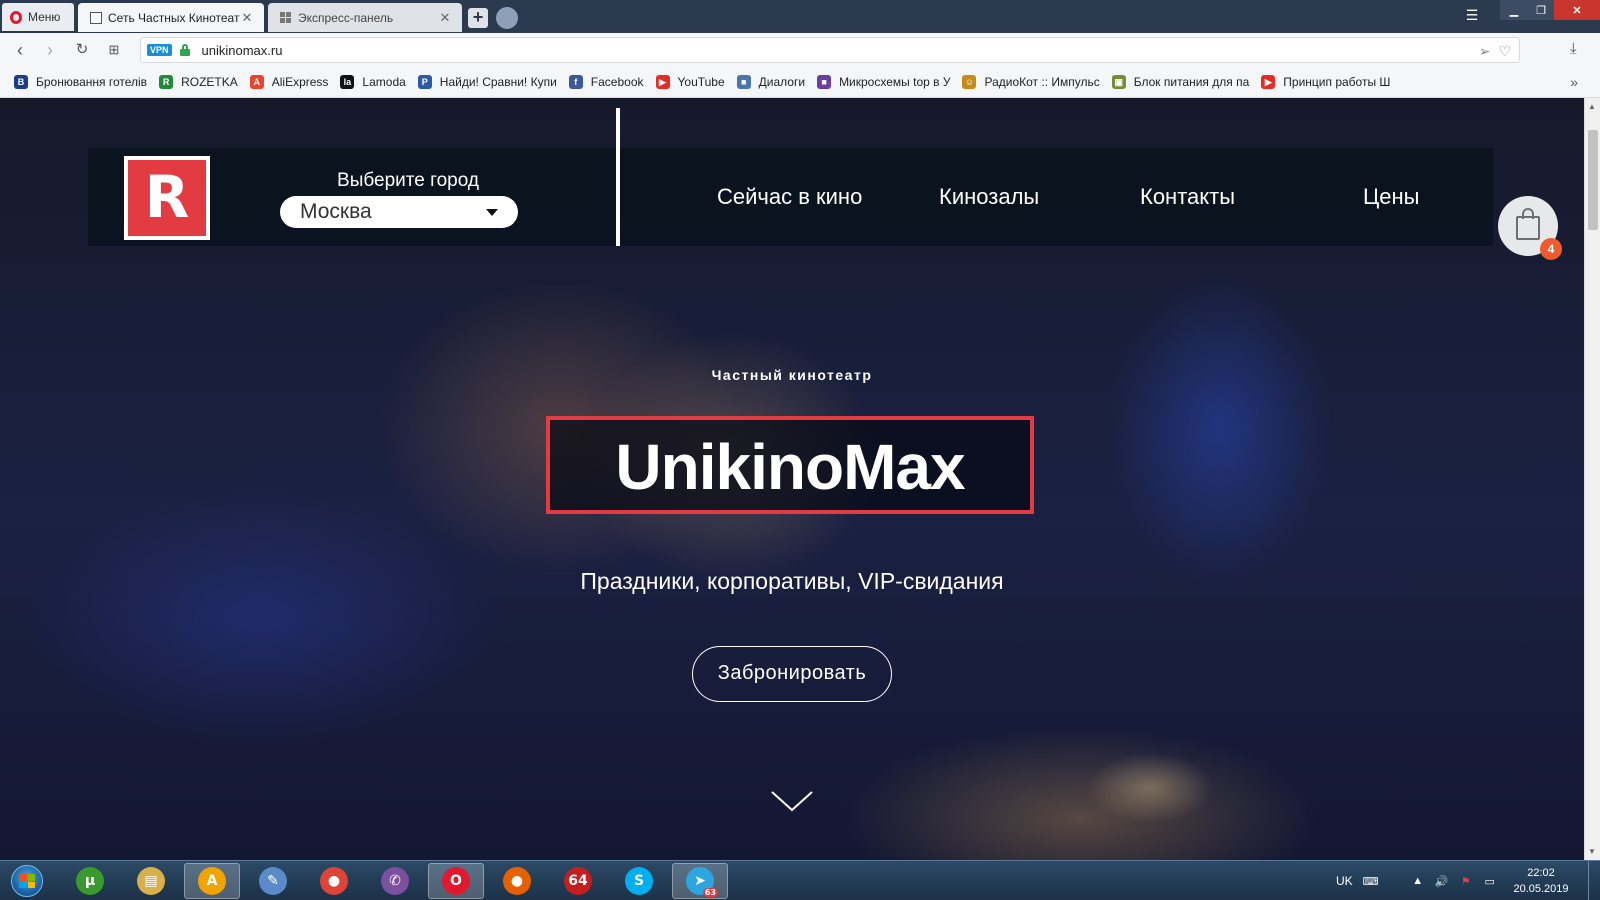 The height and width of the screenshot is (900, 1600). I want to click on tab-express-panel: Экспресс-панель ✕, so click(365, 17).